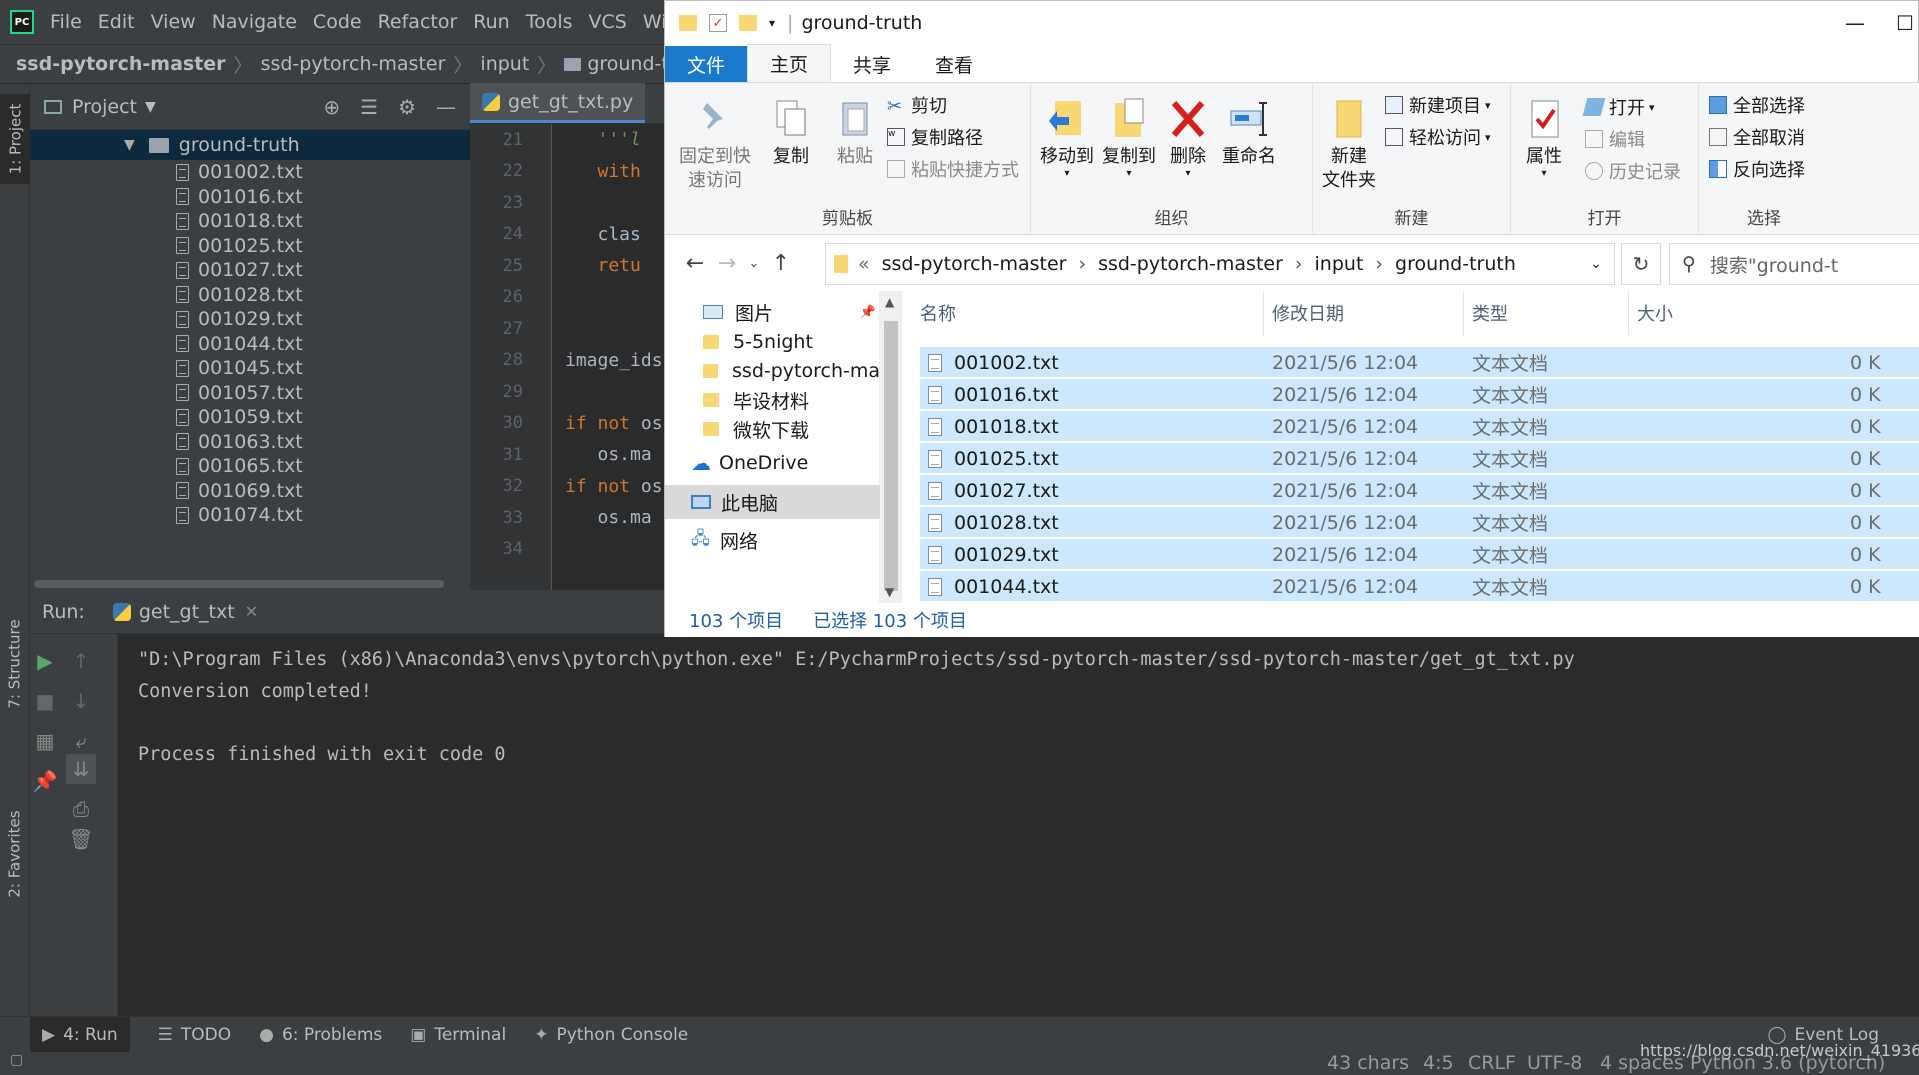 The height and width of the screenshot is (1075, 1919). I want to click on forward-arrow-icon: →, so click(727, 263).